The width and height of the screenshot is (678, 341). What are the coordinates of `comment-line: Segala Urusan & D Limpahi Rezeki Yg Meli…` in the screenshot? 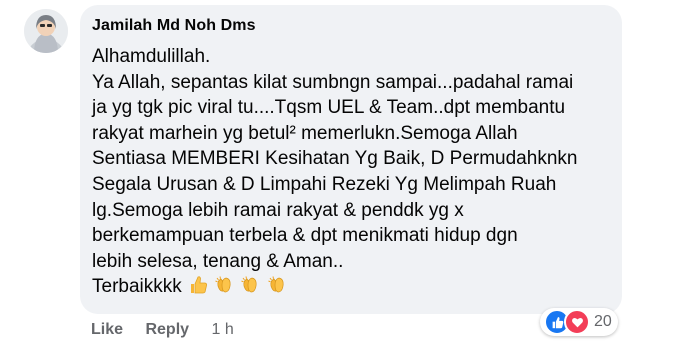 It's located at (324, 184).